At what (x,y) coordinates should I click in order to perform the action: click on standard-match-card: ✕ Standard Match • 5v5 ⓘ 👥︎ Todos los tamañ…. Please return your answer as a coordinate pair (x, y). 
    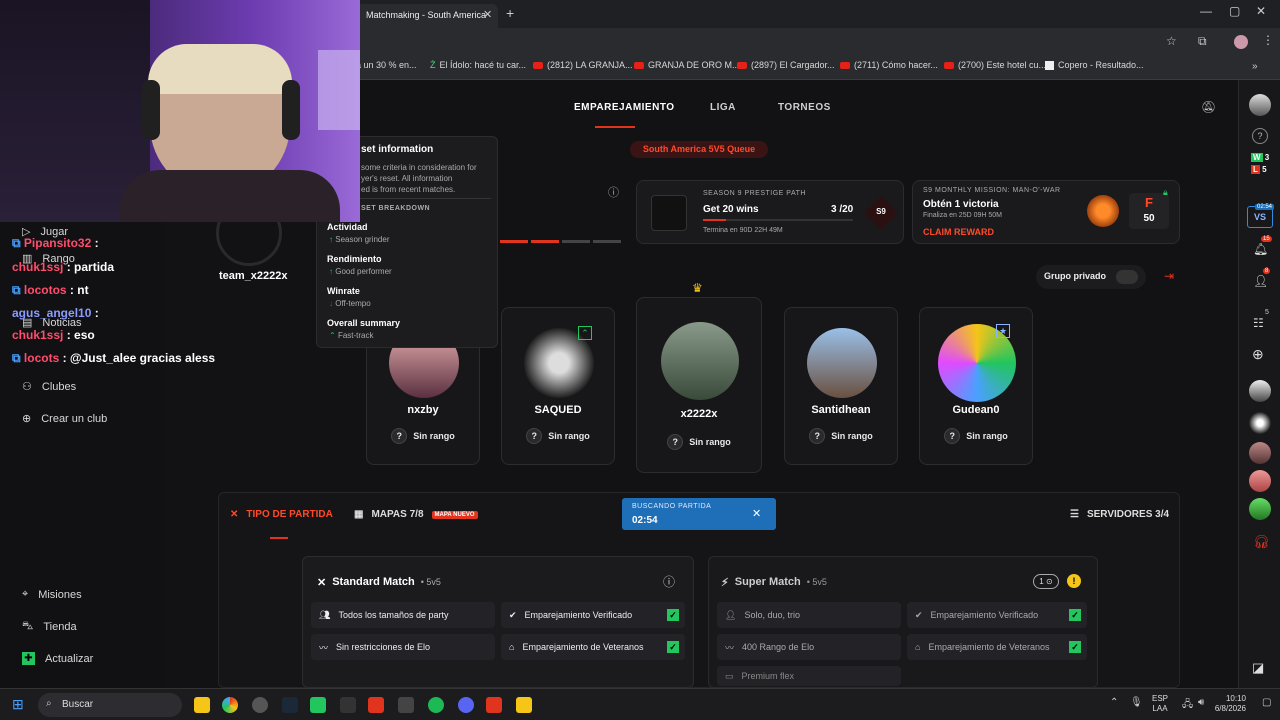
    Looking at the image, I should click on (498, 622).